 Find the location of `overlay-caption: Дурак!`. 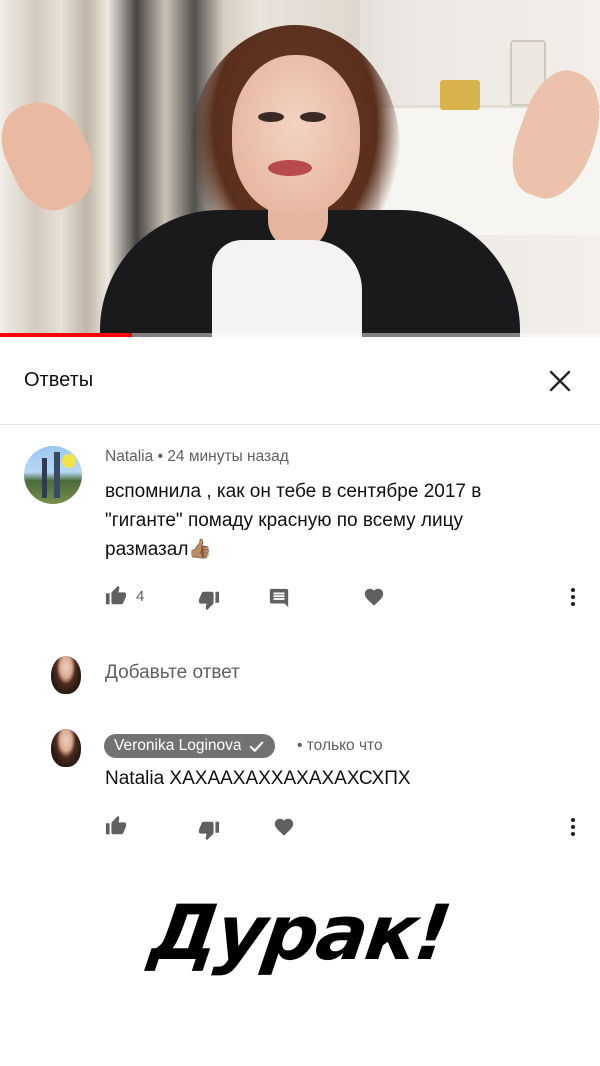

overlay-caption: Дурак! is located at coordinates (300, 932).